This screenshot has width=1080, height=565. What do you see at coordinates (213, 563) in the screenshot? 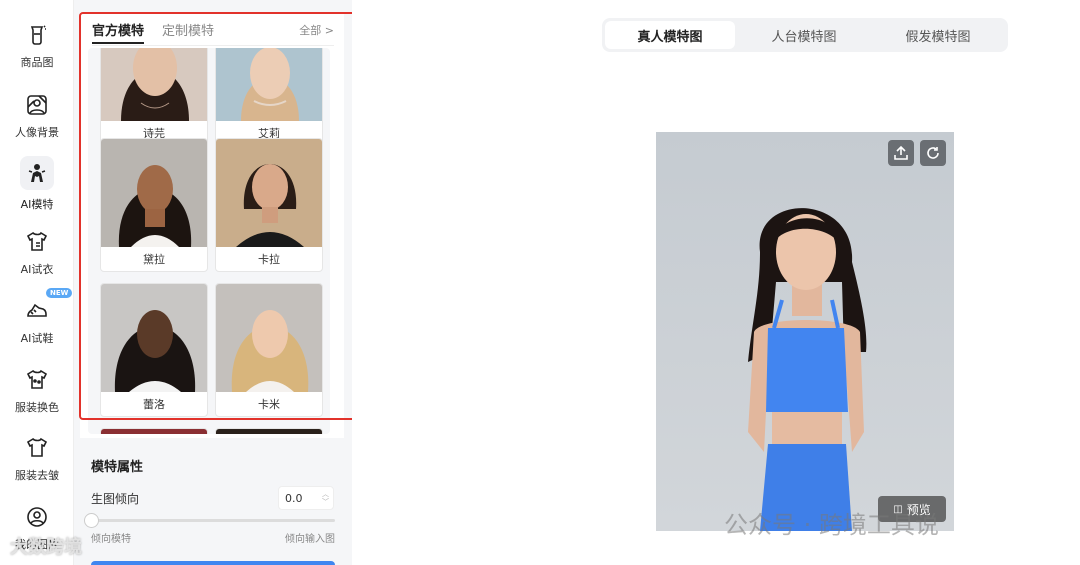
I see `generate-button` at bounding box center [213, 563].